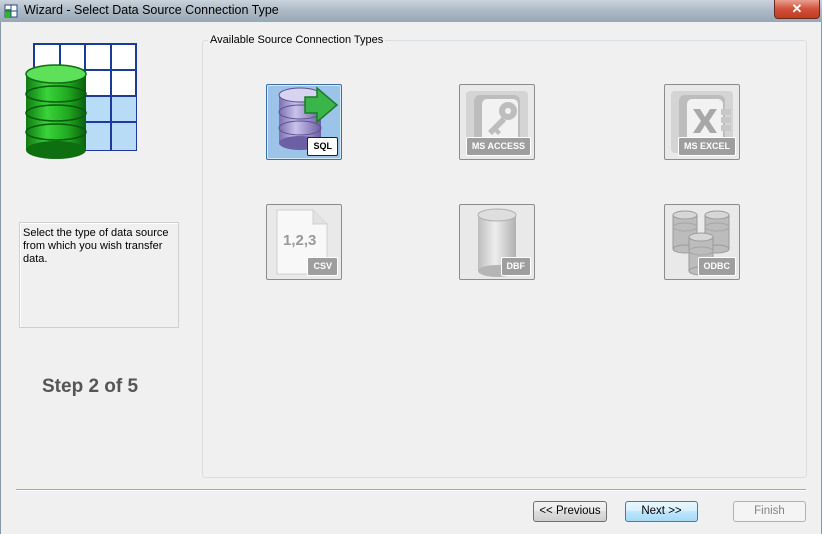 The height and width of the screenshot is (534, 822). What do you see at coordinates (0, 278) in the screenshot?
I see `window-frame-left` at bounding box center [0, 278].